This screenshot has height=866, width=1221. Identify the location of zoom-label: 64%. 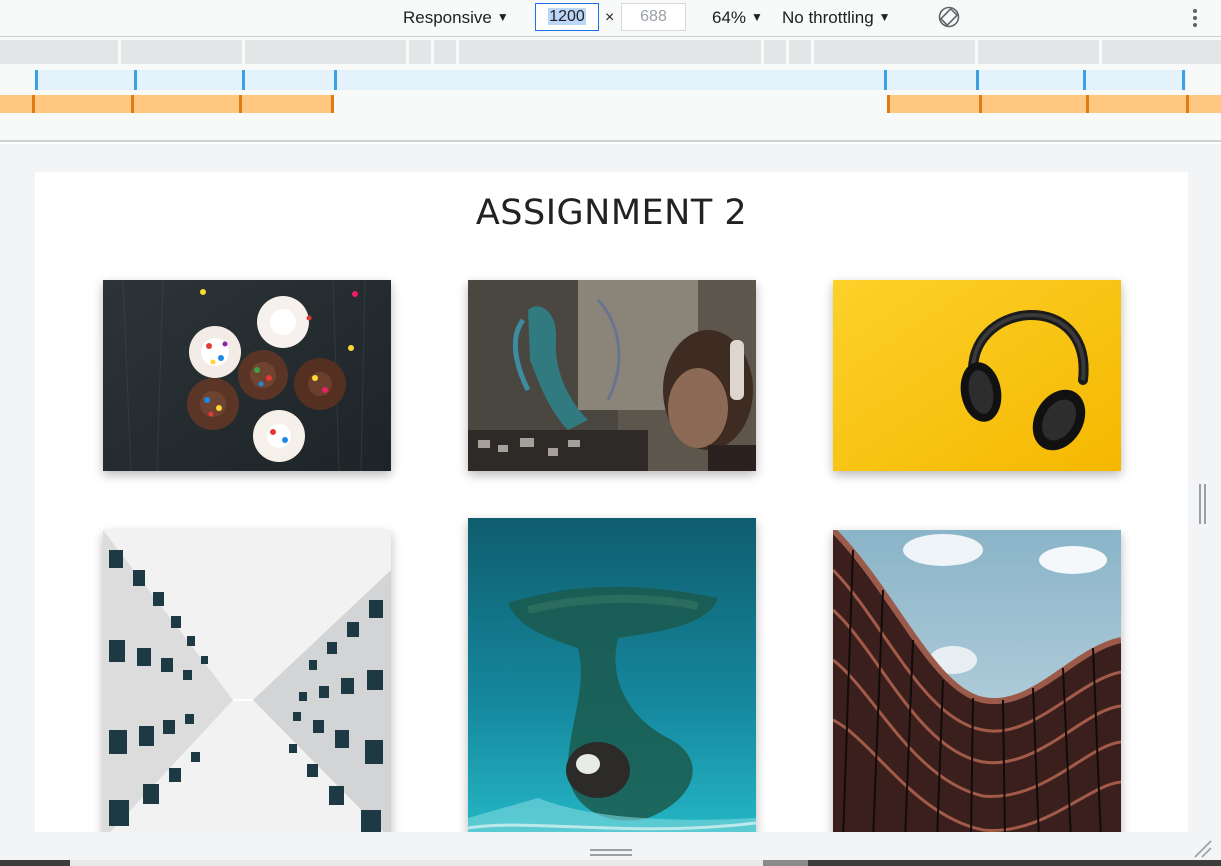
(729, 17).